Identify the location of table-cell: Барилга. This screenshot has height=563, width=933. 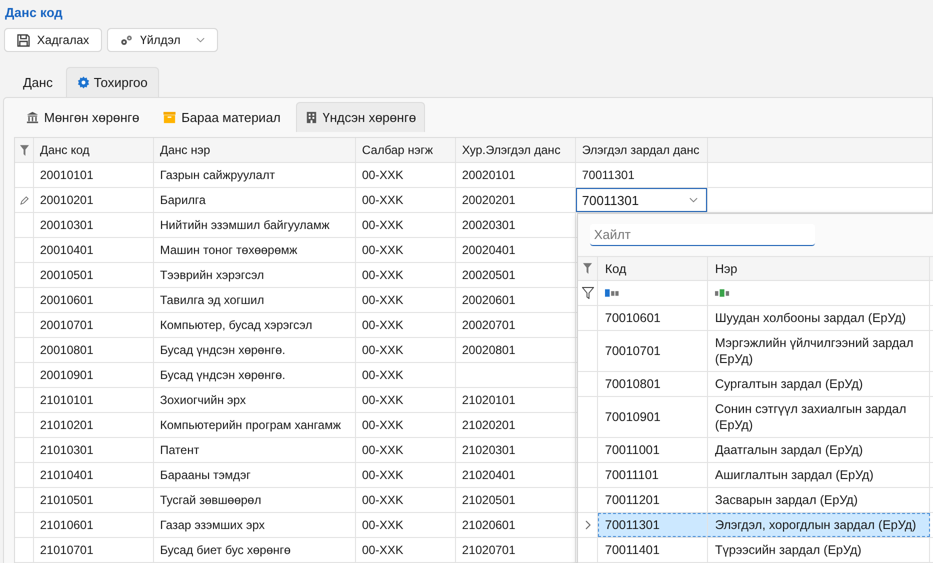
(255, 200).